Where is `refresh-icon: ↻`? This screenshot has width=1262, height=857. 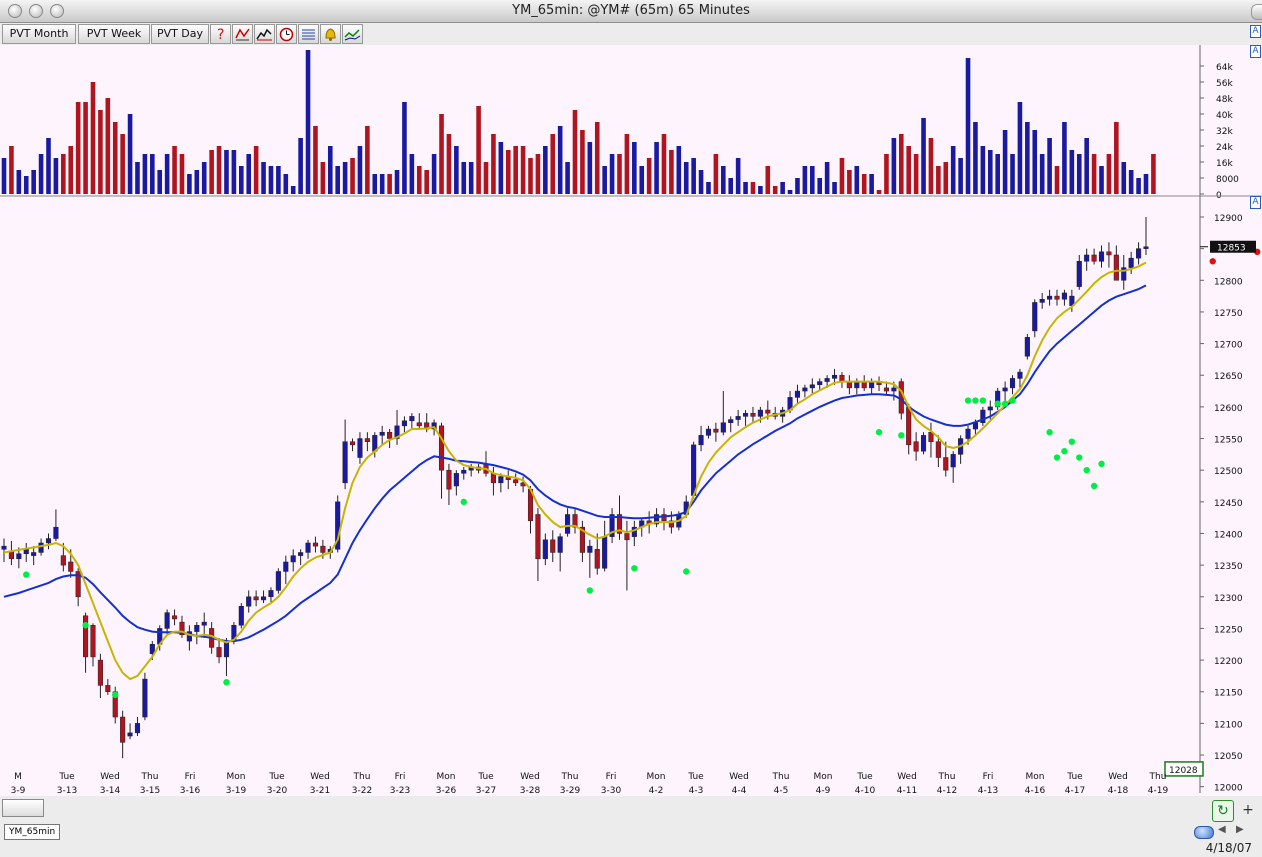
refresh-icon: ↻ is located at coordinates (1223, 811).